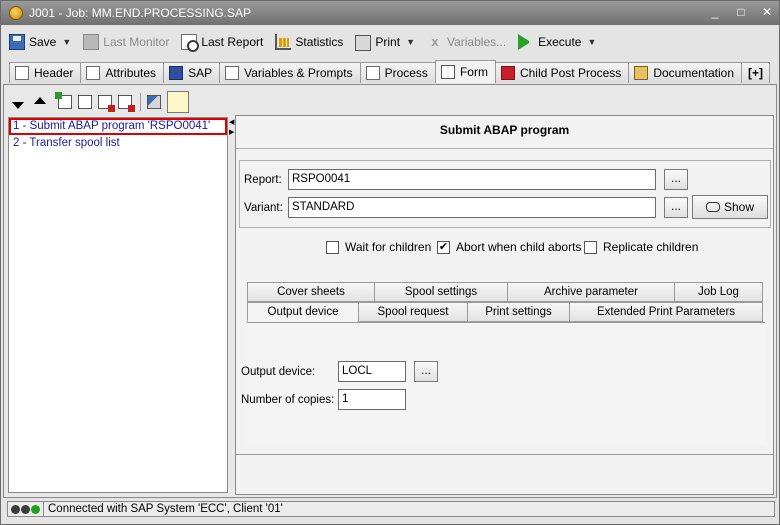  What do you see at coordinates (303, 312) in the screenshot?
I see `tab-output-device: Output device` at bounding box center [303, 312].